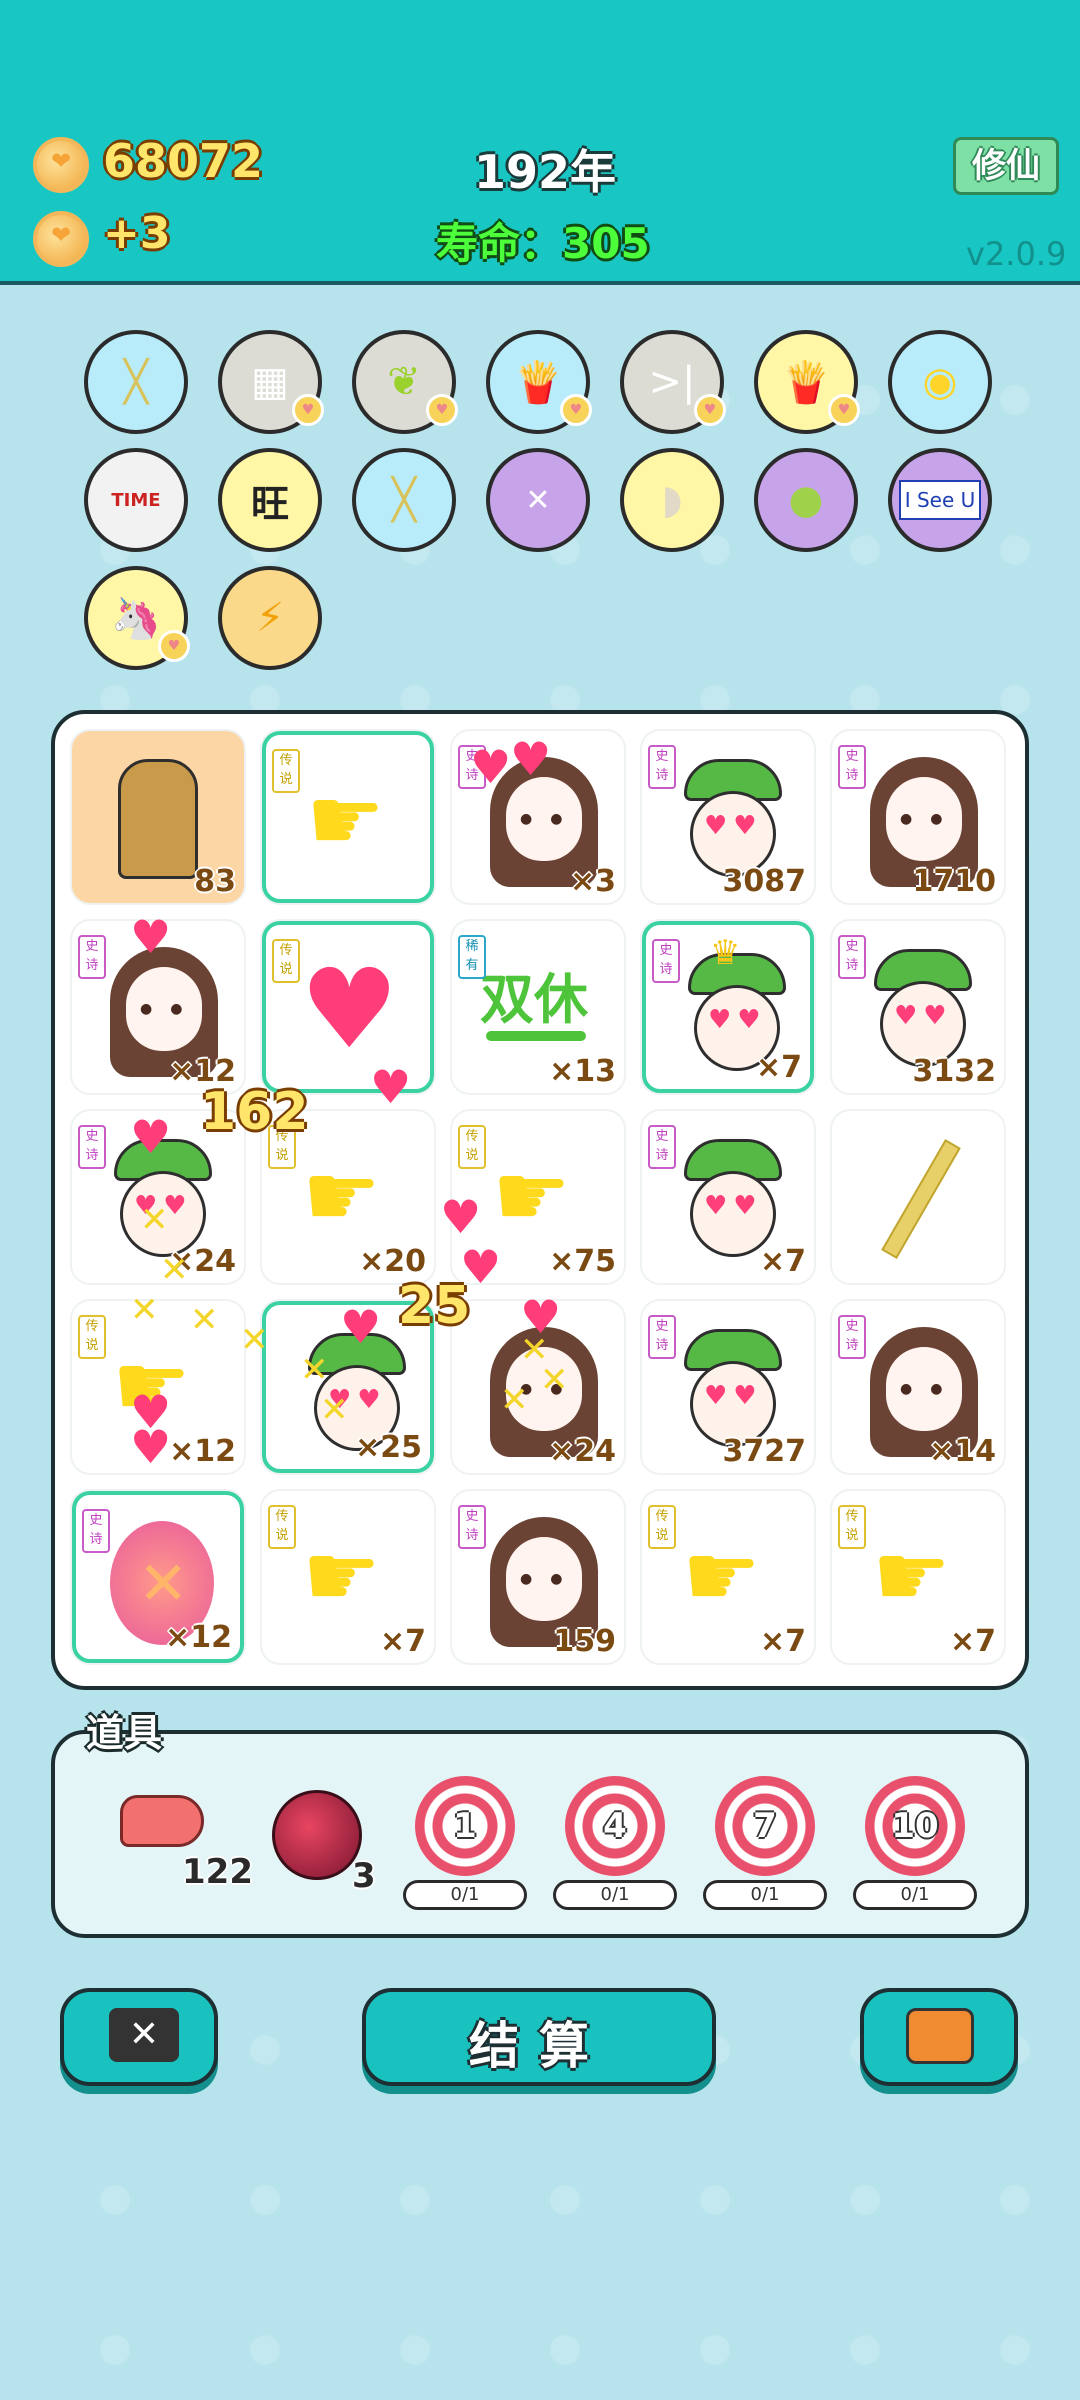 This screenshot has width=1080, height=2400. Describe the element at coordinates (764, 1451) in the screenshot. I see `tile-count: 3727` at that location.